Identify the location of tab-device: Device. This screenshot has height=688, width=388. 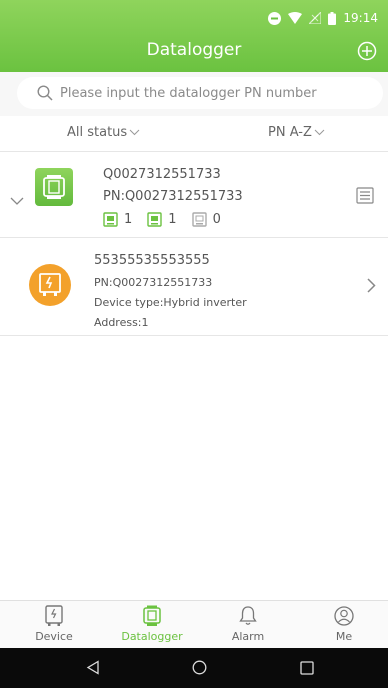
(54, 624).